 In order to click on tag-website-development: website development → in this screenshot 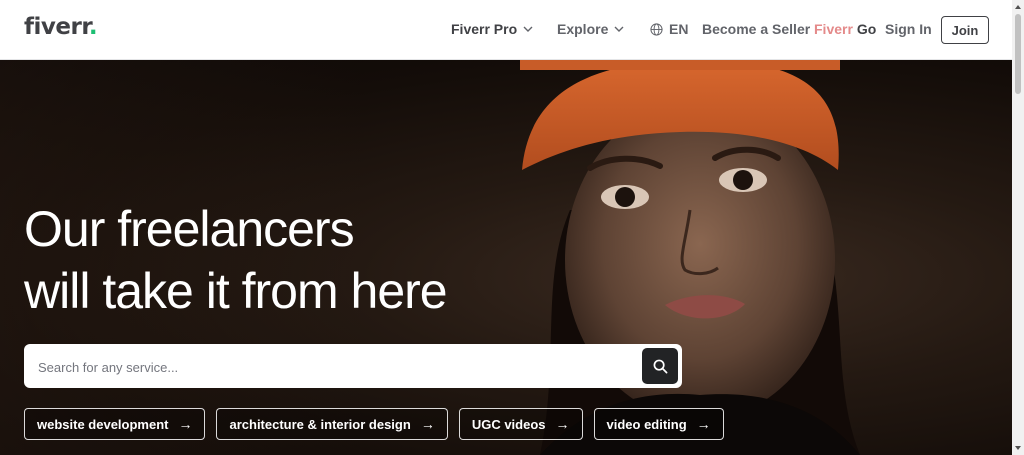, I will do `click(115, 424)`.